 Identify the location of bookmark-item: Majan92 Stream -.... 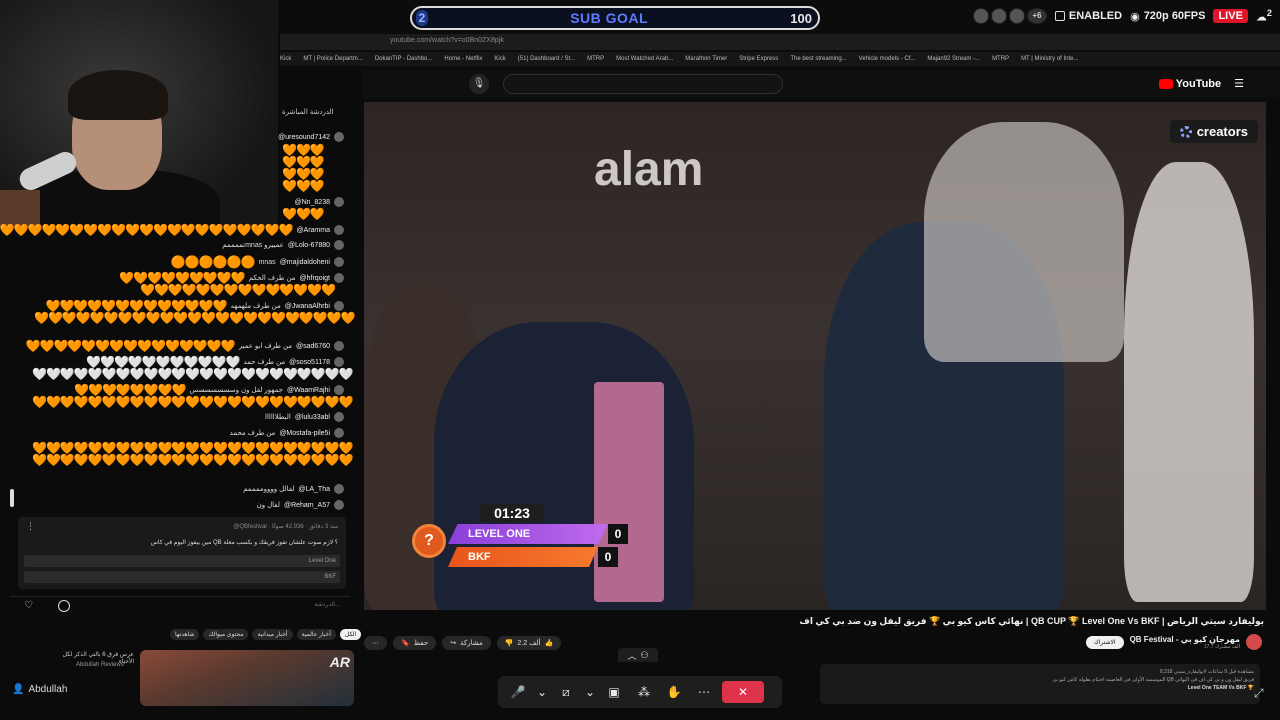
(953, 59).